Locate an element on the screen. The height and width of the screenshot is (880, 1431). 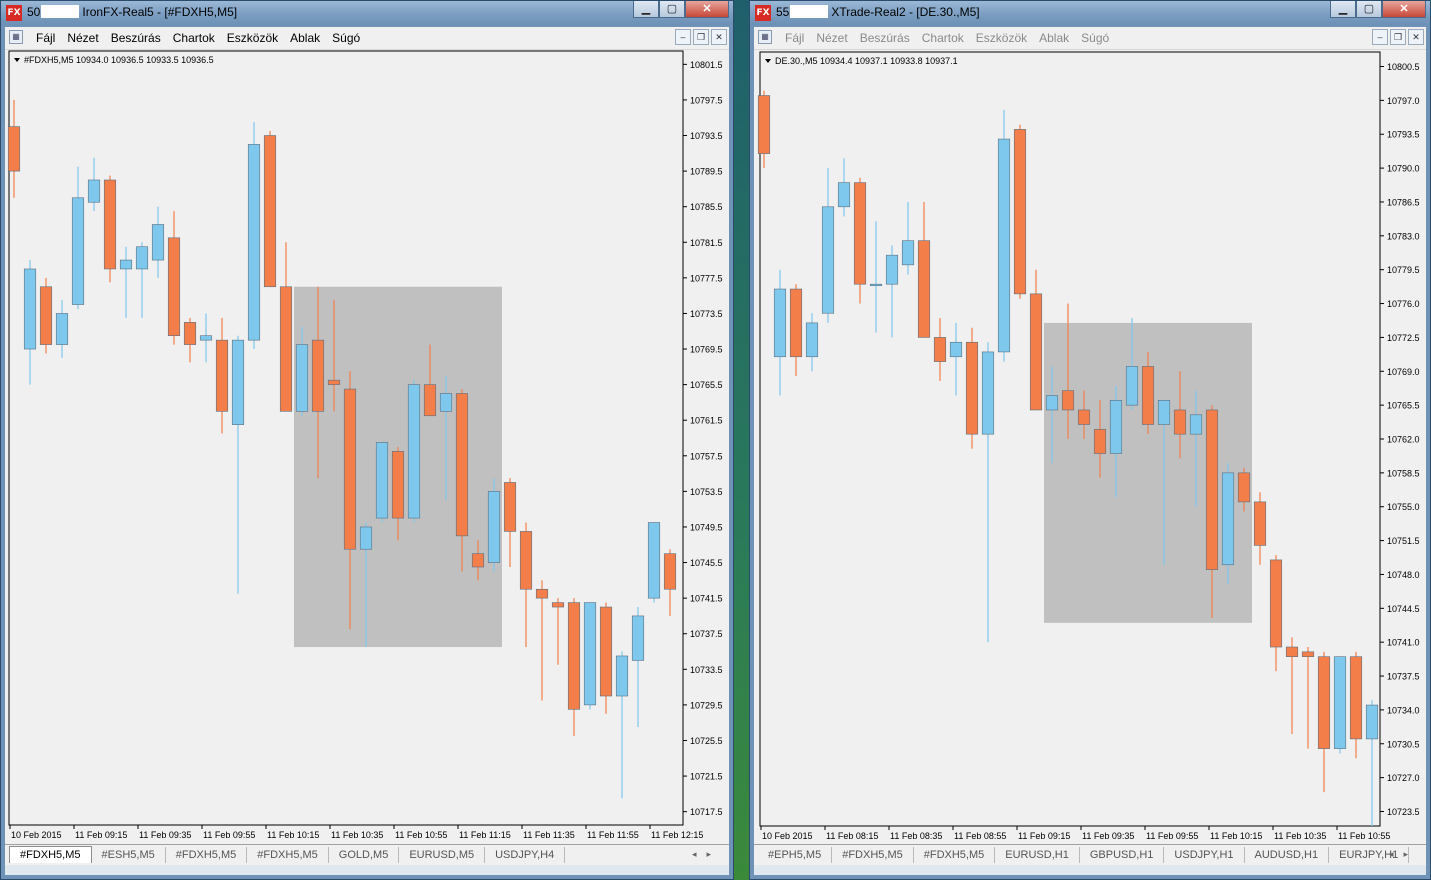
y-tick-label: 10730.5 is located at coordinates (1403, 744).